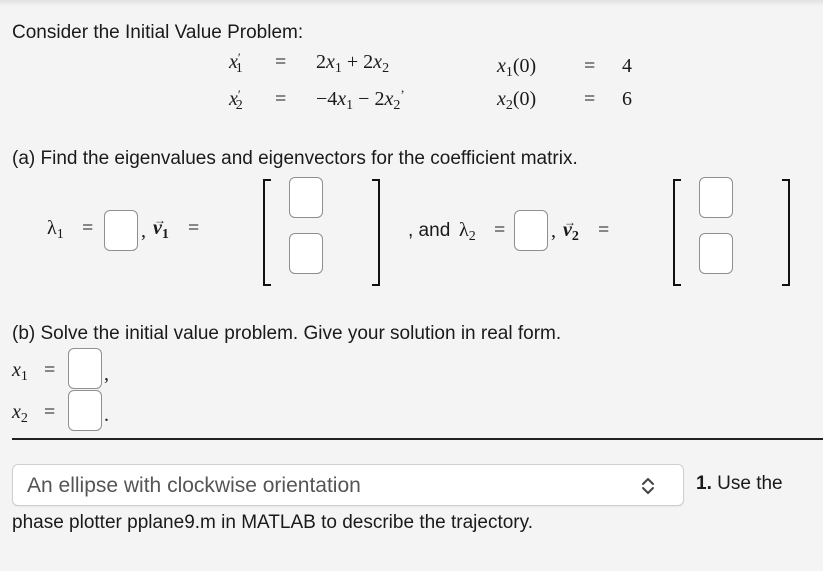  Describe the element at coordinates (571, 229) in the screenshot. I see `v2-label: → v2` at that location.